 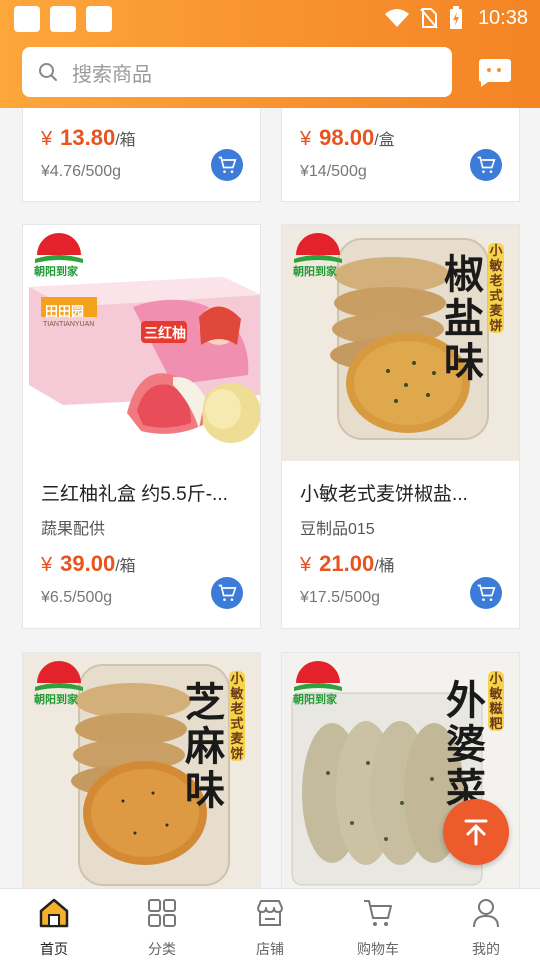 What do you see at coordinates (54, 949) in the screenshot?
I see `tab-label: 首页` at bounding box center [54, 949].